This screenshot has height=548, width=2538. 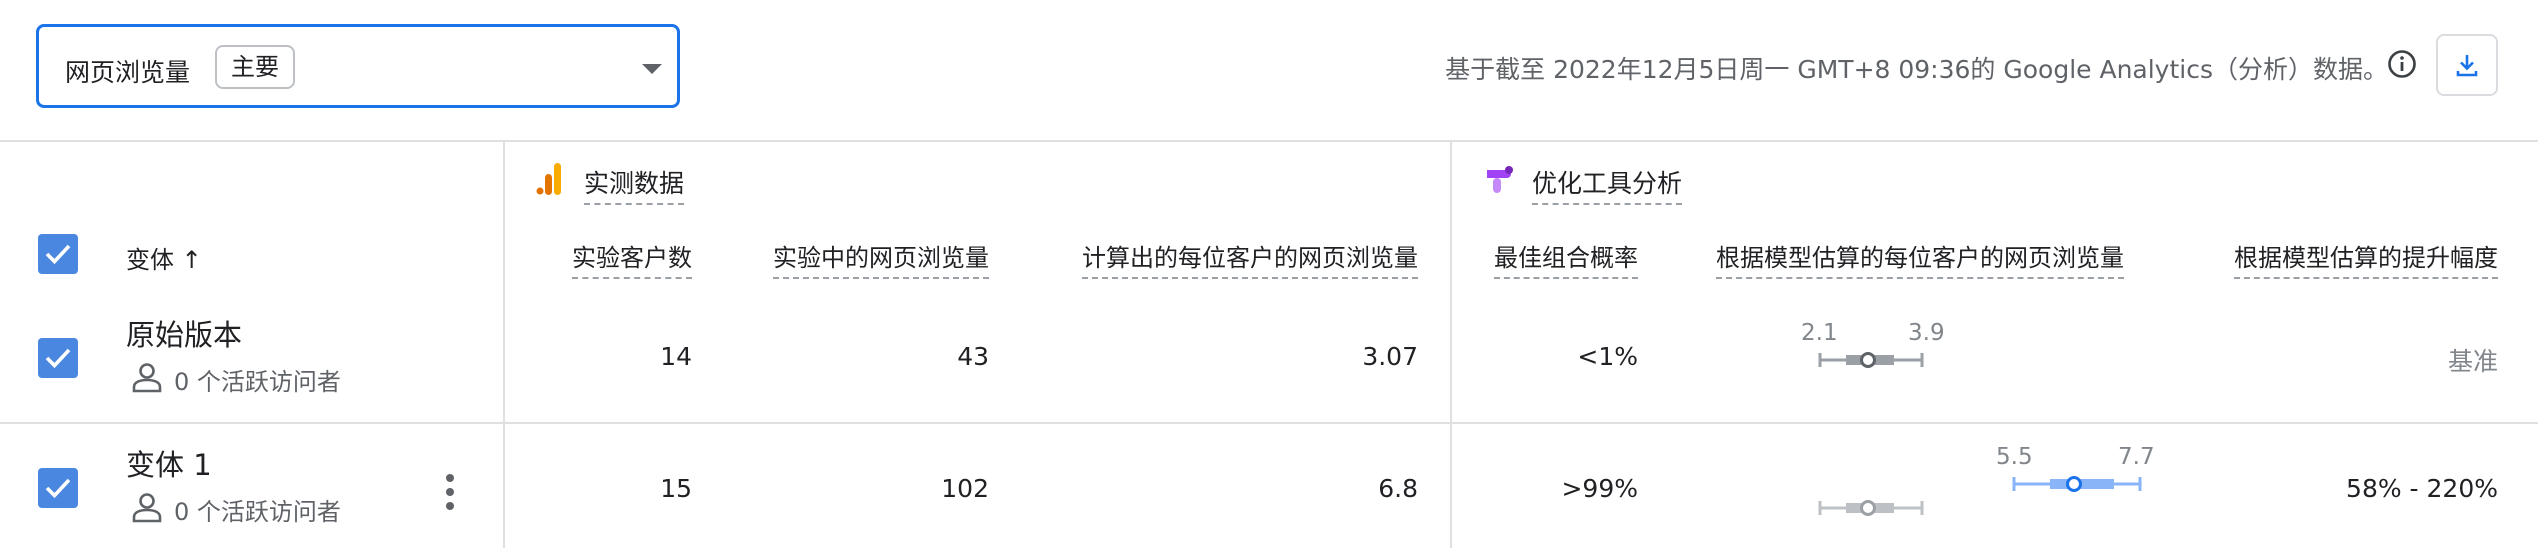 What do you see at coordinates (1607, 184) in the screenshot?
I see `optimize-analysis-group-title: 优化工具分析` at bounding box center [1607, 184].